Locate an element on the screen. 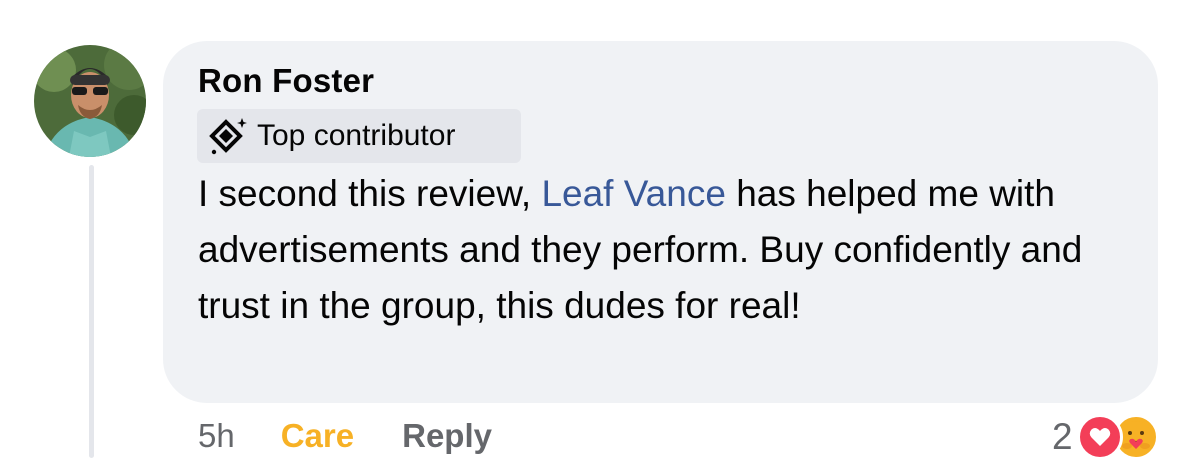 The image size is (1200, 460). mention-link: Leaf Vance is located at coordinates (633, 193).